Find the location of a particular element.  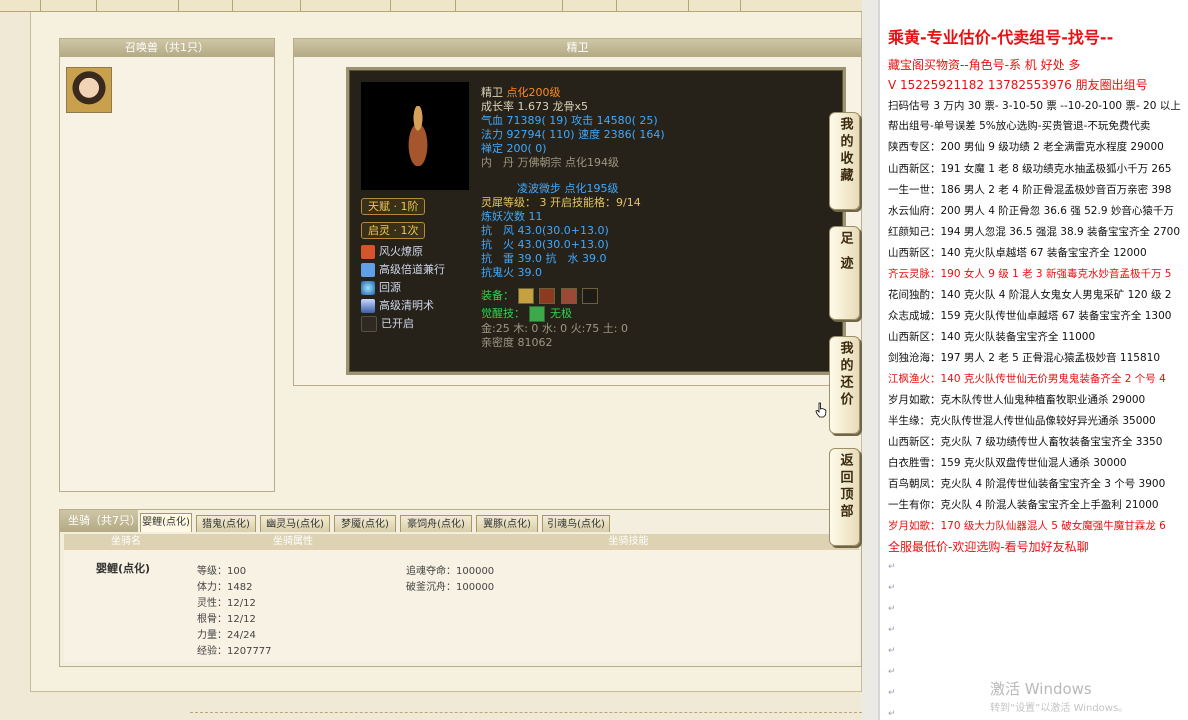

bone-value: 龙骨x5 is located at coordinates (570, 106).